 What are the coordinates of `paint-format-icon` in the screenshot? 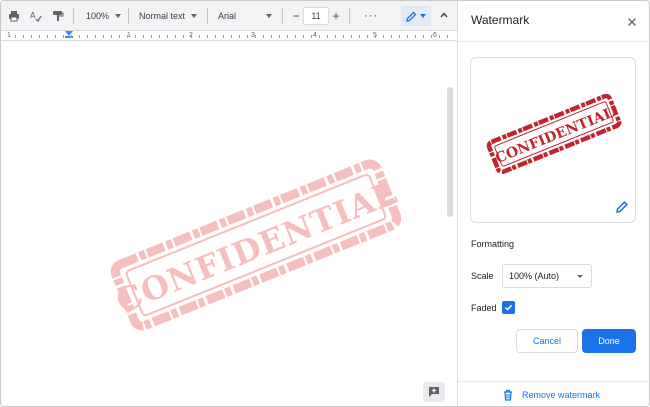 It's located at (58, 16).